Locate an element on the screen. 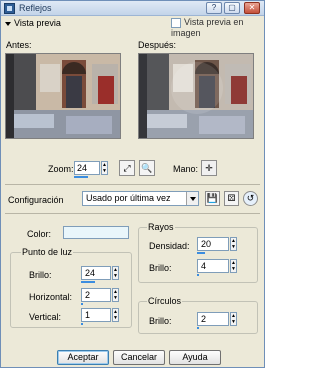 The width and height of the screenshot is (320, 368). horizontal-spinner: ▲ ▼ is located at coordinates (115, 295).